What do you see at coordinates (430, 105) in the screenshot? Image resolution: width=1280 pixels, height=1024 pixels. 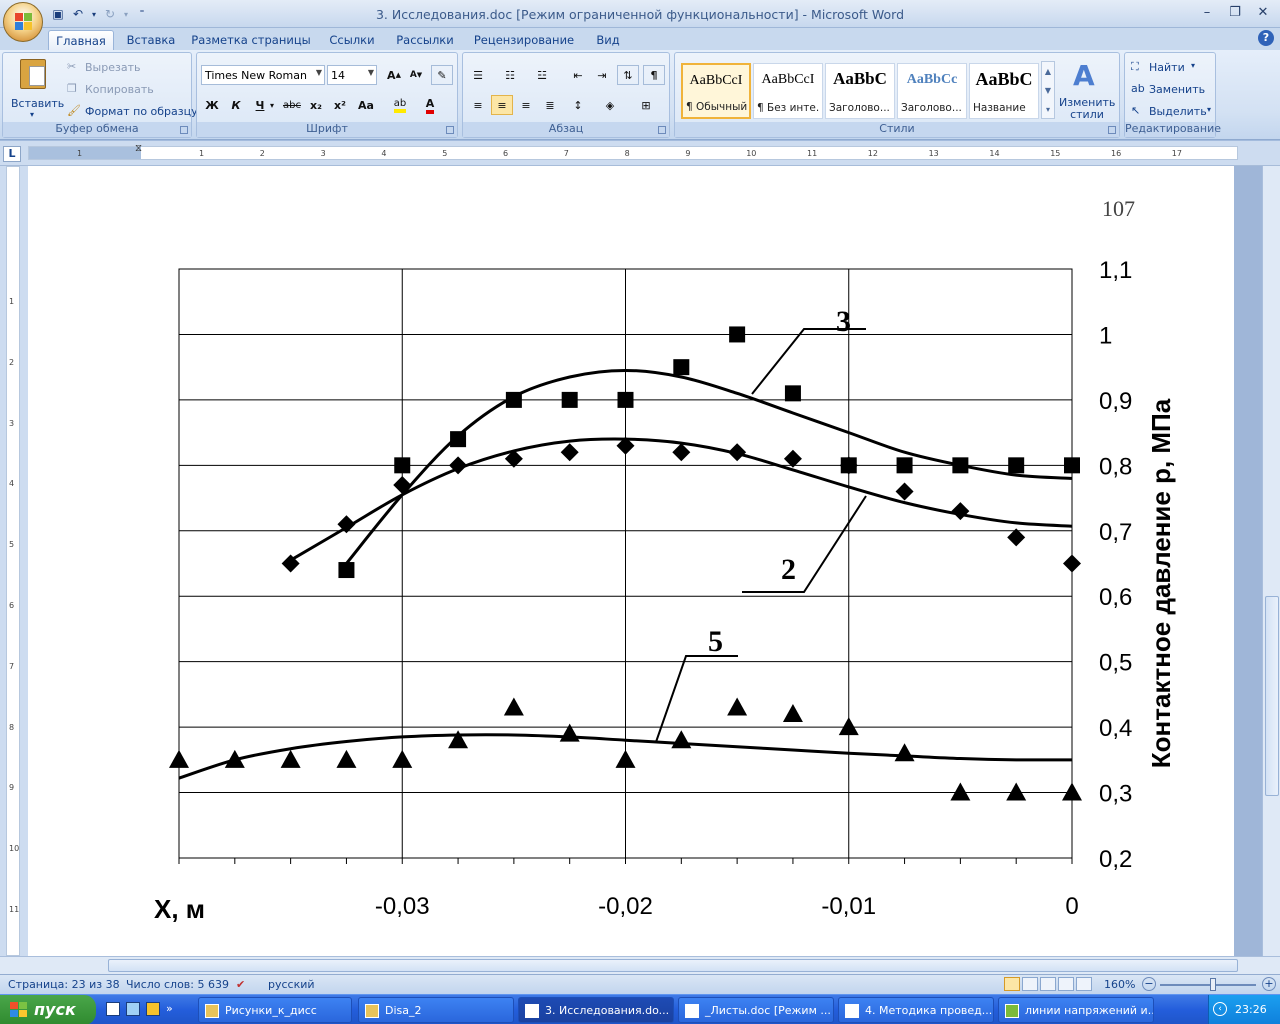 I see `font-color-icon: A` at bounding box center [430, 105].